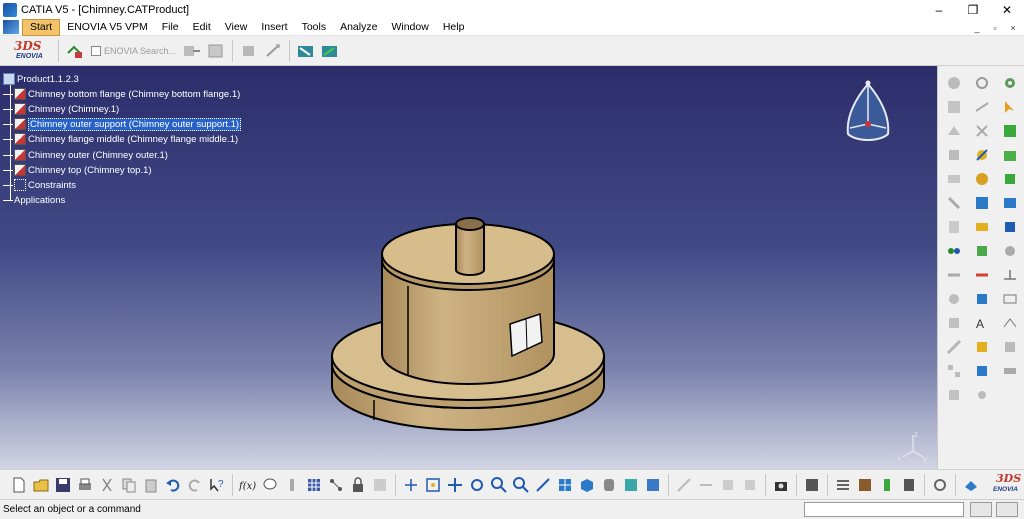 This screenshot has width=1024, height=519. I want to click on select-arrow-icon, so click(1010, 107).